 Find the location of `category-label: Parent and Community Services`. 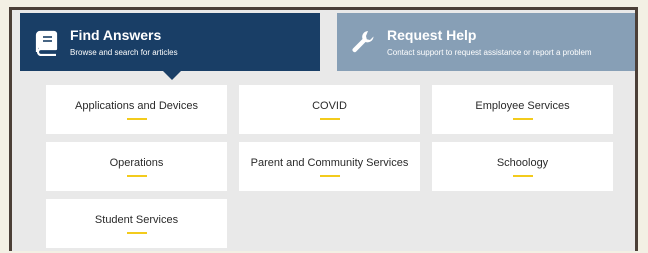

category-label: Parent and Community Services is located at coordinates (329, 163).